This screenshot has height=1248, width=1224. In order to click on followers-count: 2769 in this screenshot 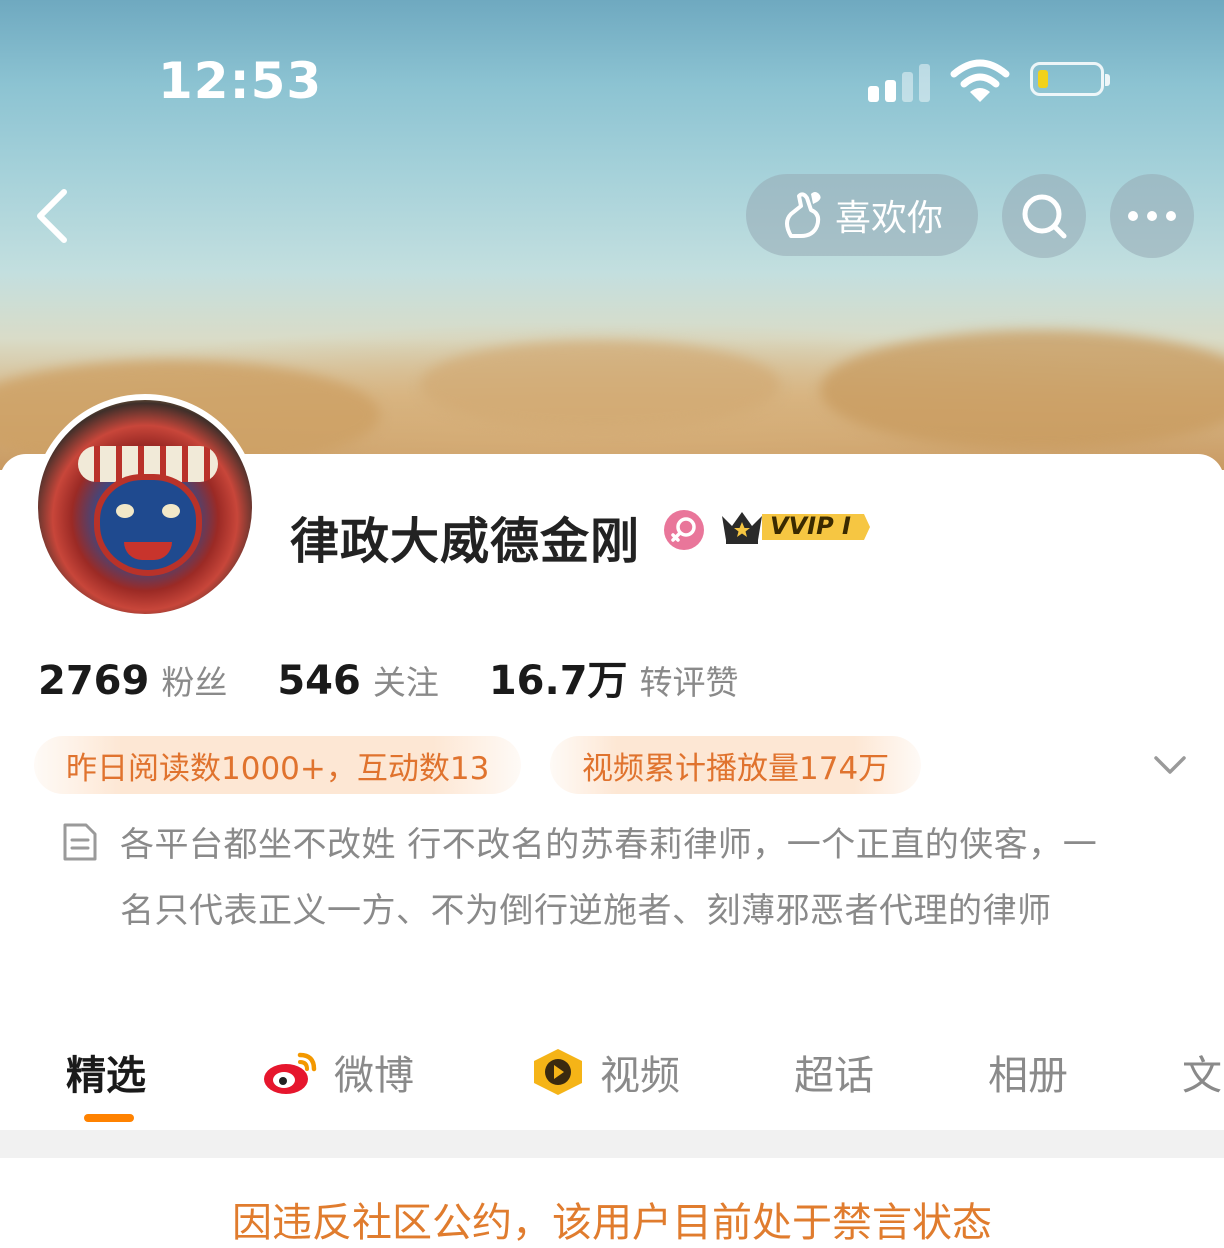, I will do `click(94, 681)`.